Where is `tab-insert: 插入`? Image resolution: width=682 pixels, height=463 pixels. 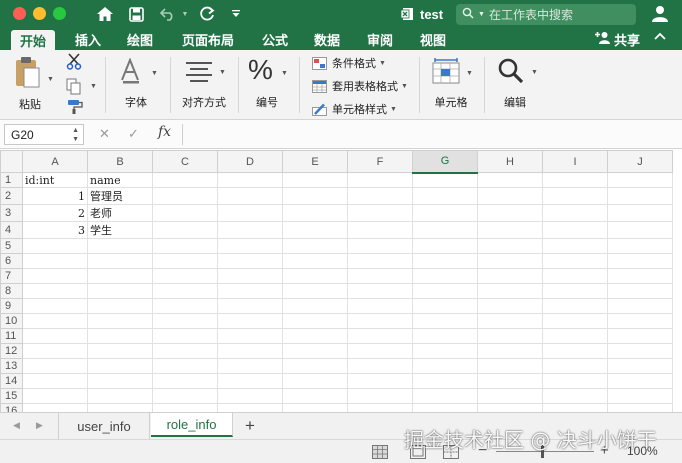 tab-insert: 插入 is located at coordinates (88, 39).